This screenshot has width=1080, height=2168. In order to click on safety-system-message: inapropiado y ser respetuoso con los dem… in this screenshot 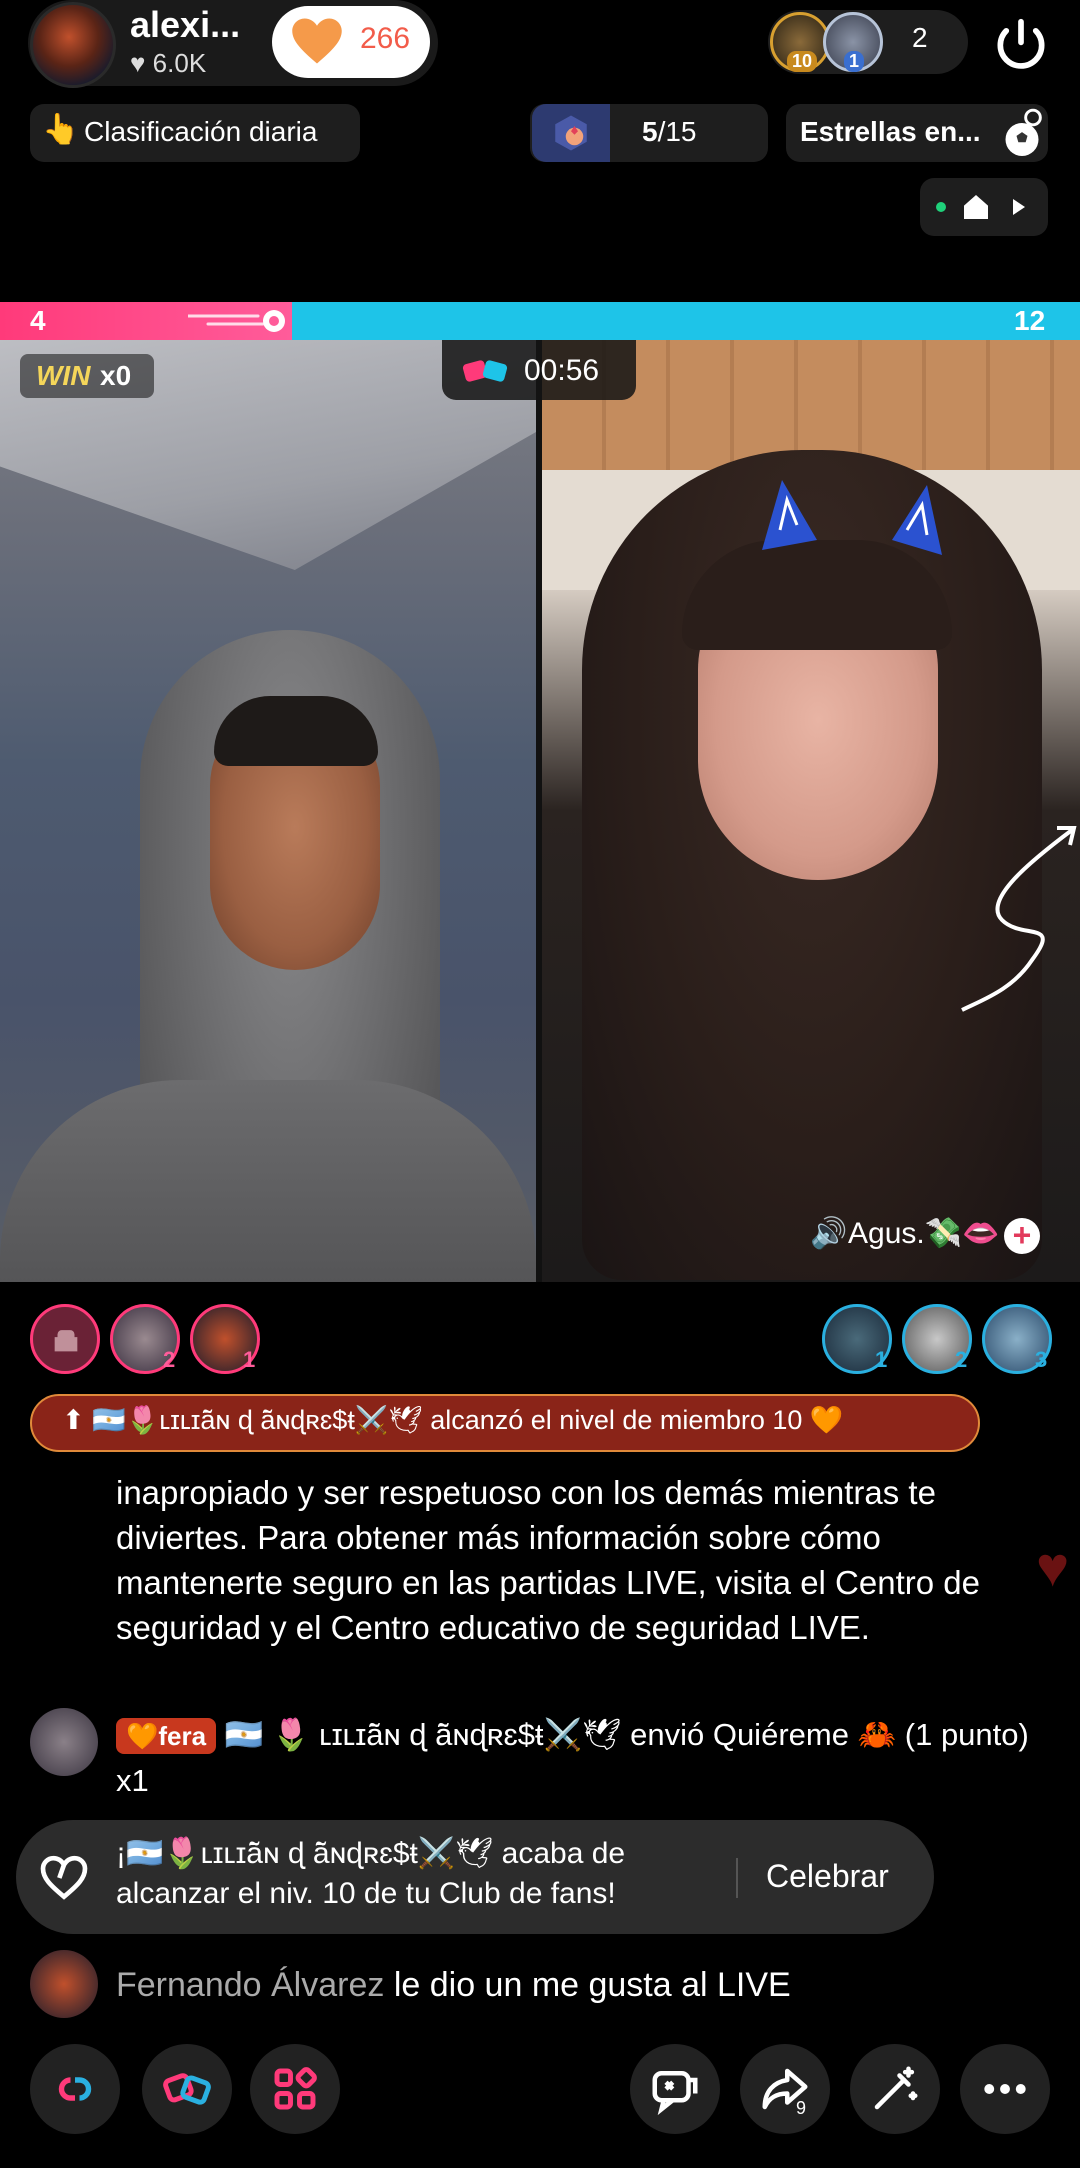, I will do `click(548, 1560)`.